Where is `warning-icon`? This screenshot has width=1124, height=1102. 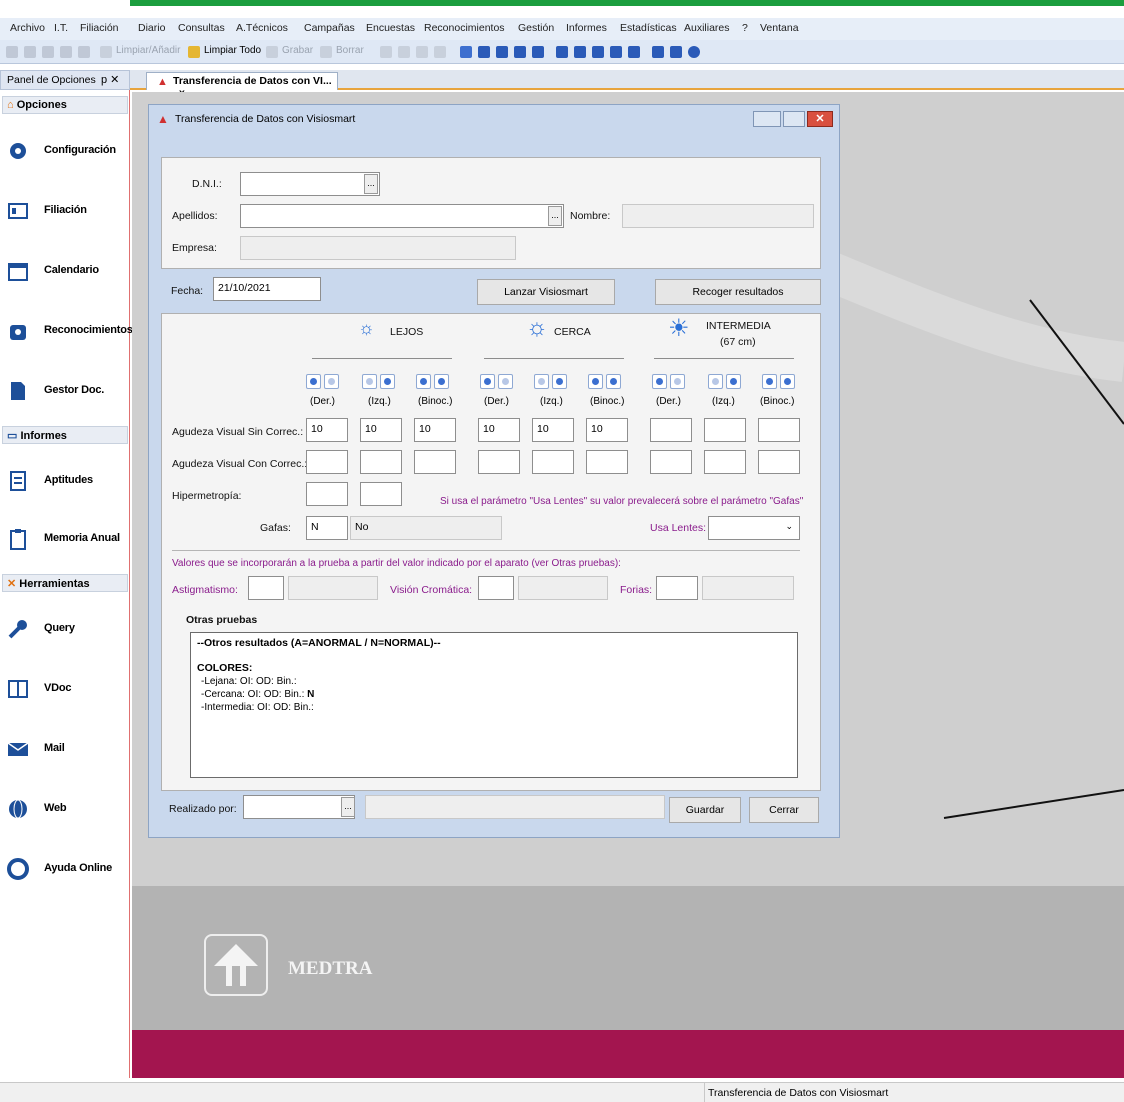 warning-icon is located at coordinates (538, 52).